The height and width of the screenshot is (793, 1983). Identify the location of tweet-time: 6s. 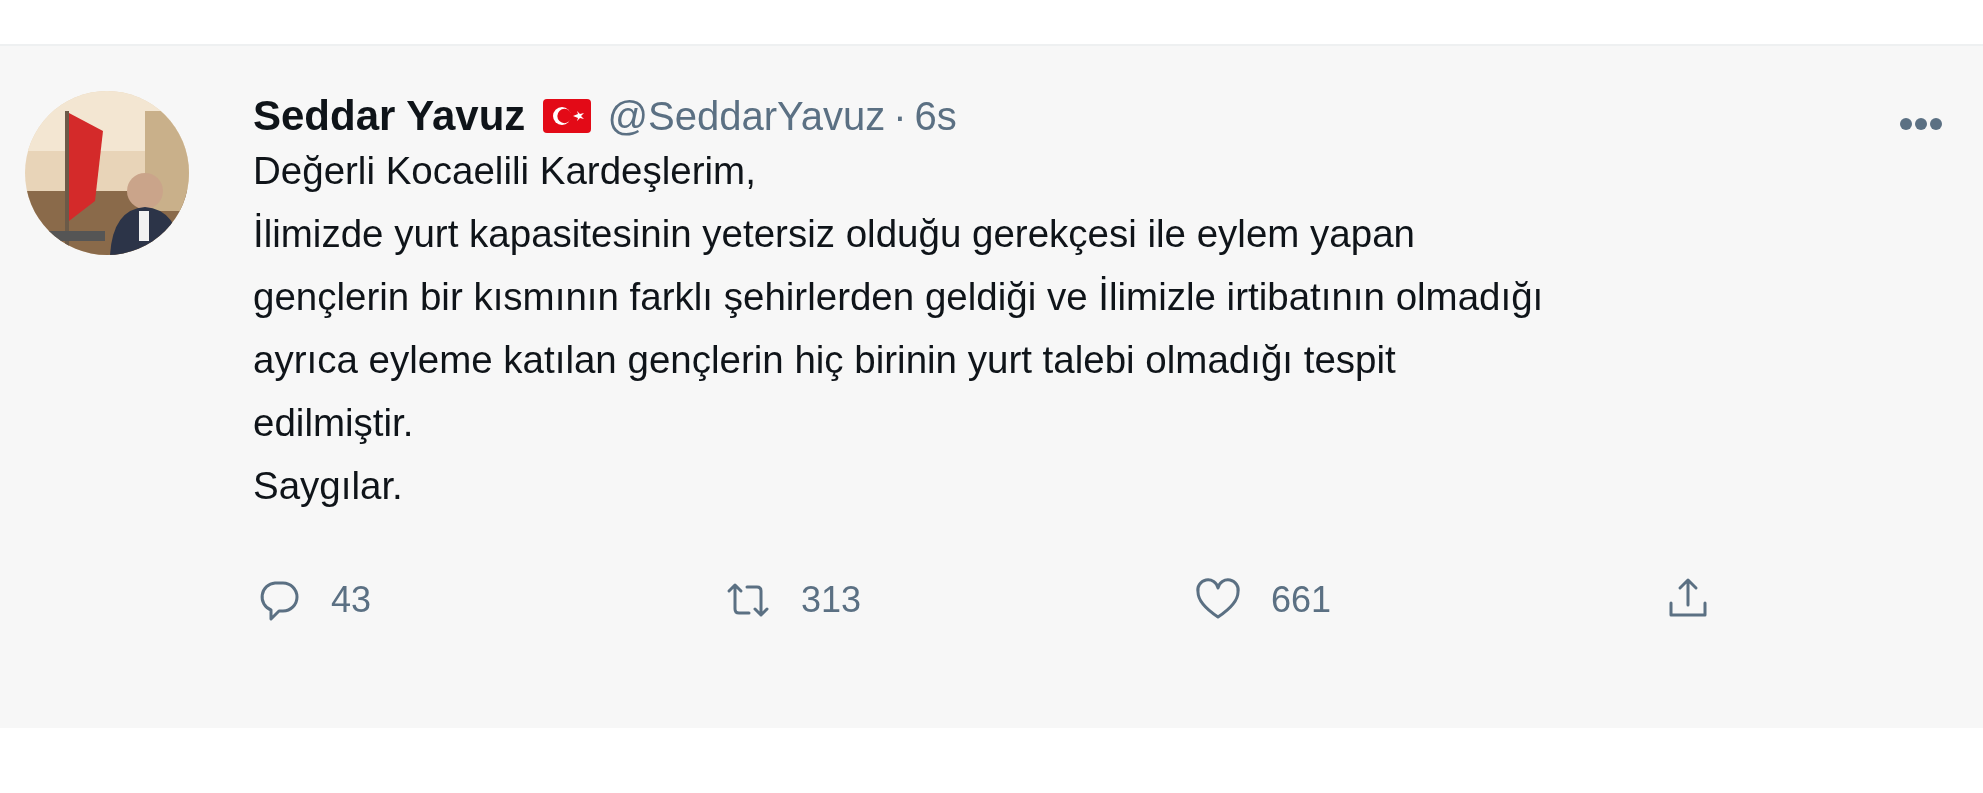
(935, 116).